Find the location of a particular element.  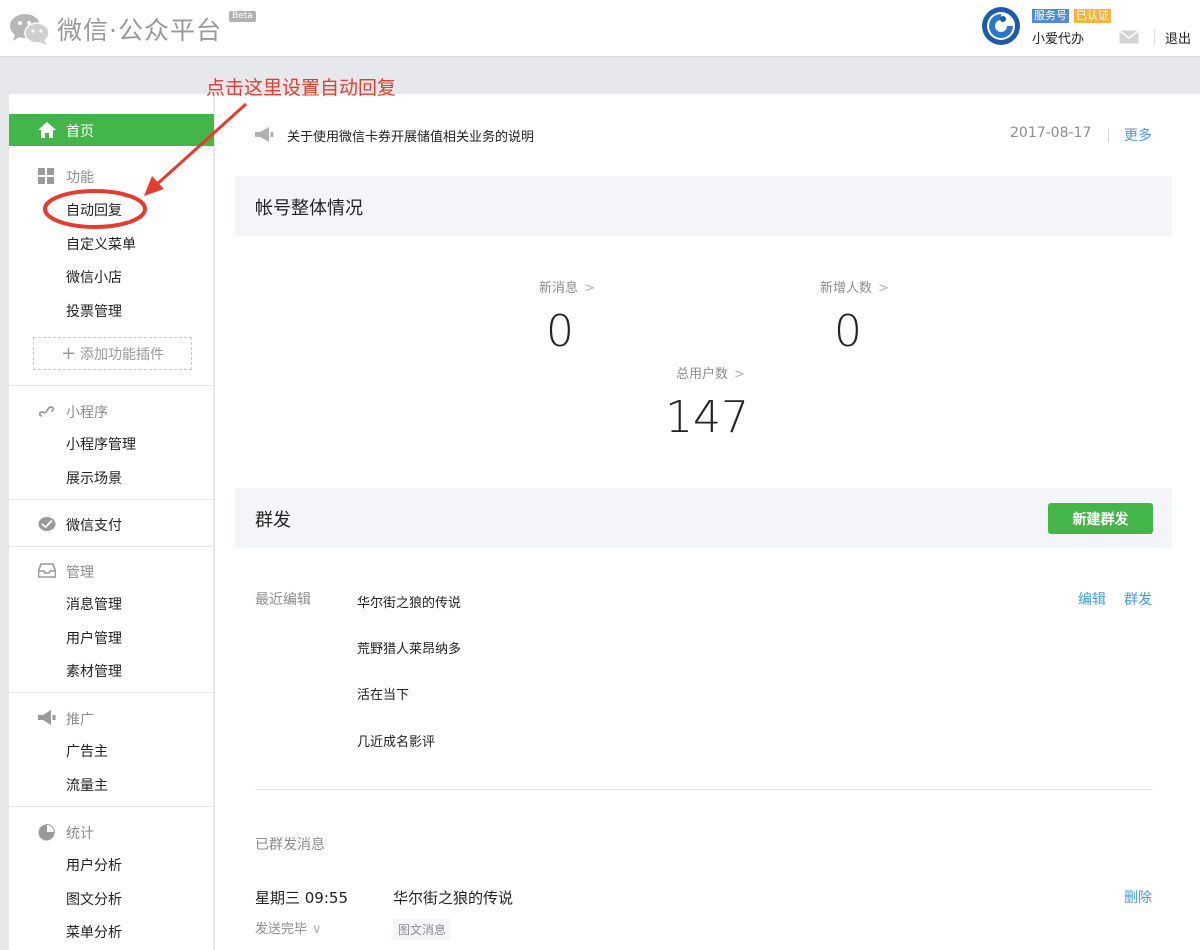

announcement-icon is located at coordinates (264, 134).